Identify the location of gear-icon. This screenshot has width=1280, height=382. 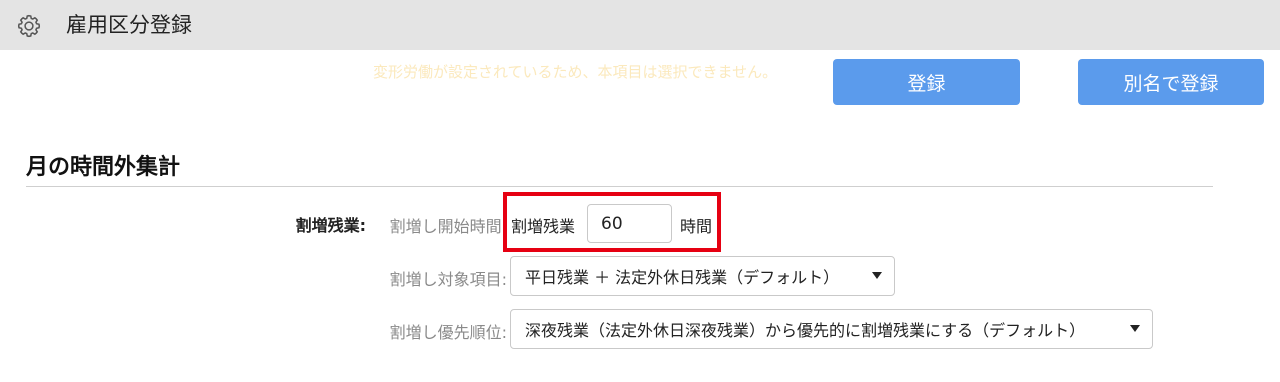
(29, 26).